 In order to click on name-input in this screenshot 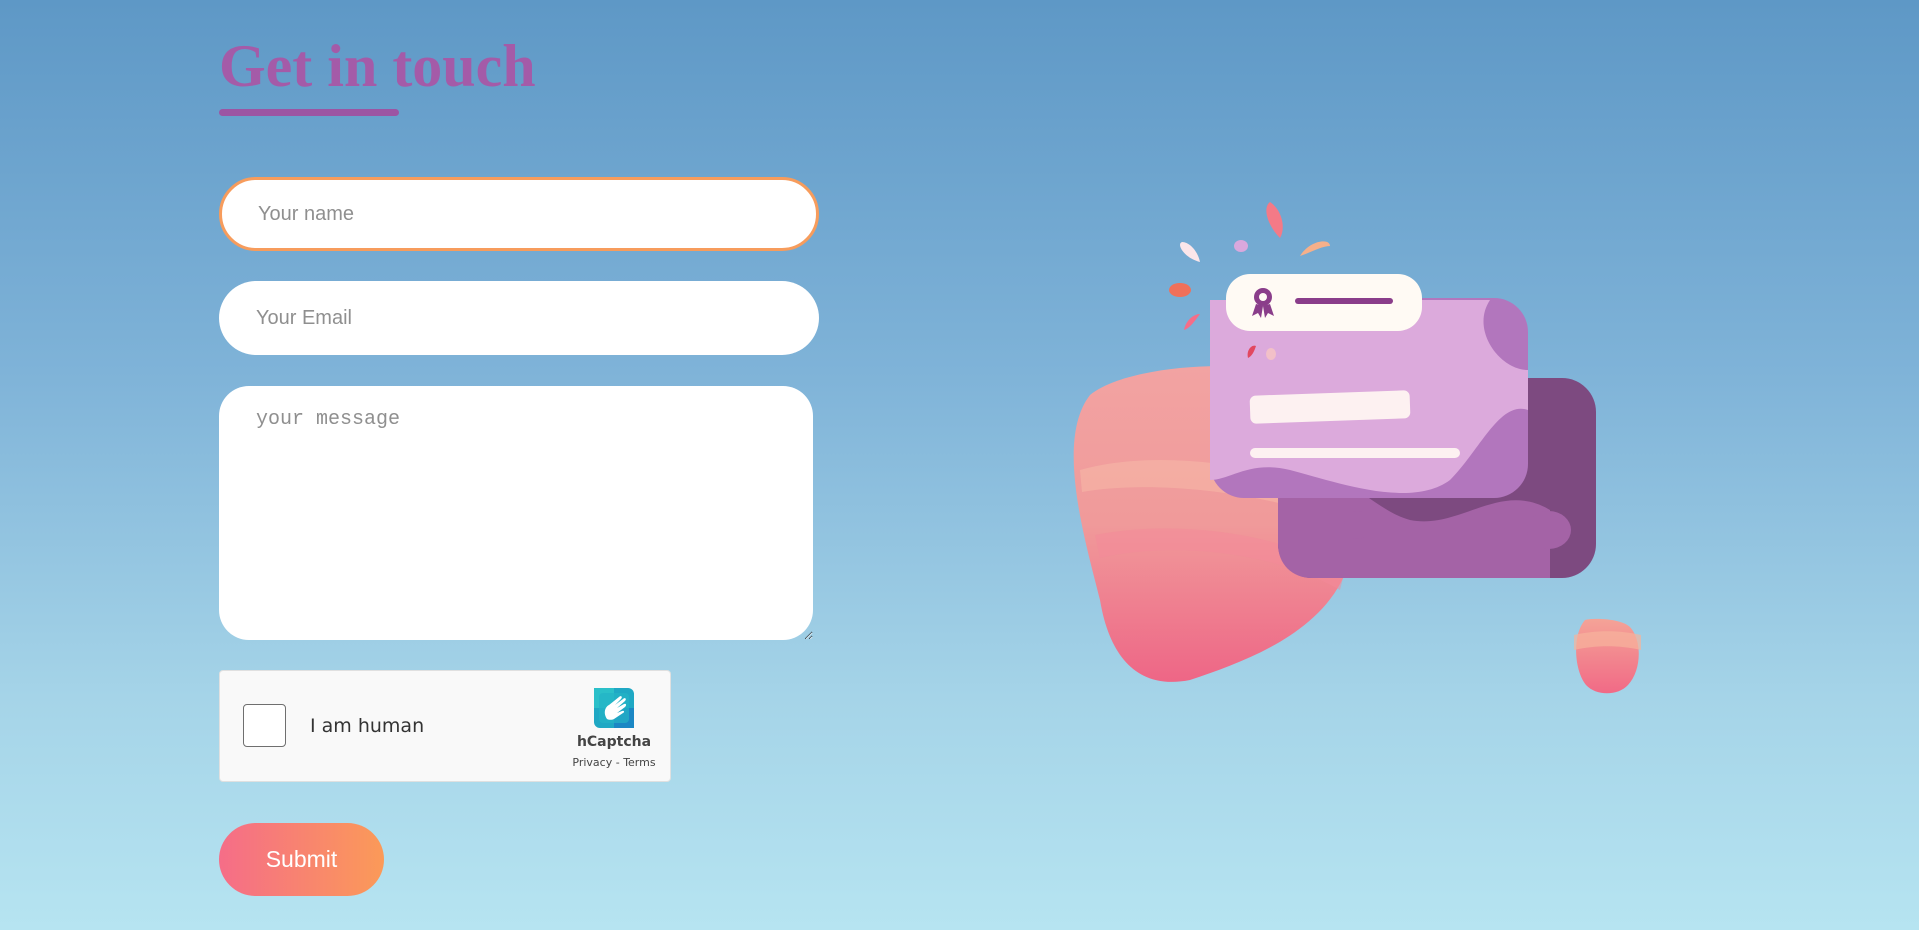, I will do `click(519, 214)`.